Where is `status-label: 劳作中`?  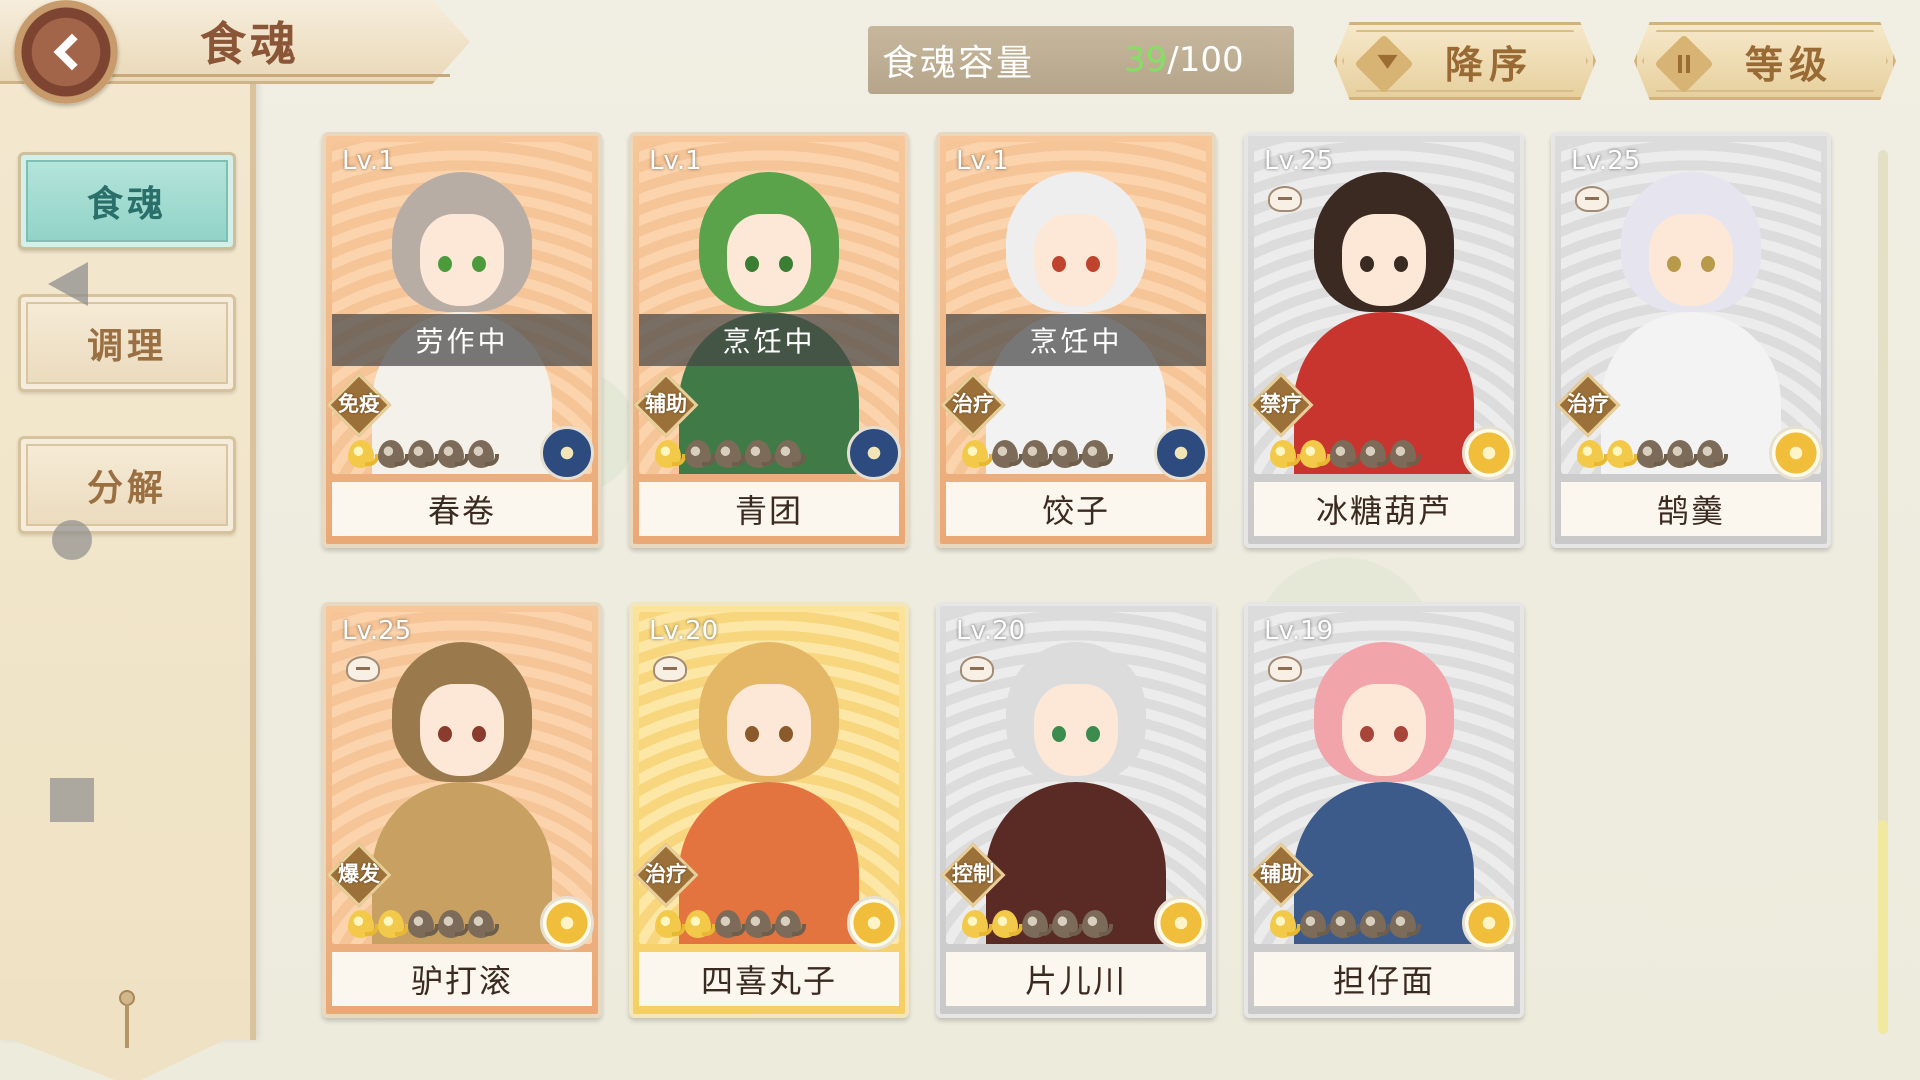
status-label: 劳作中 is located at coordinates (462, 340).